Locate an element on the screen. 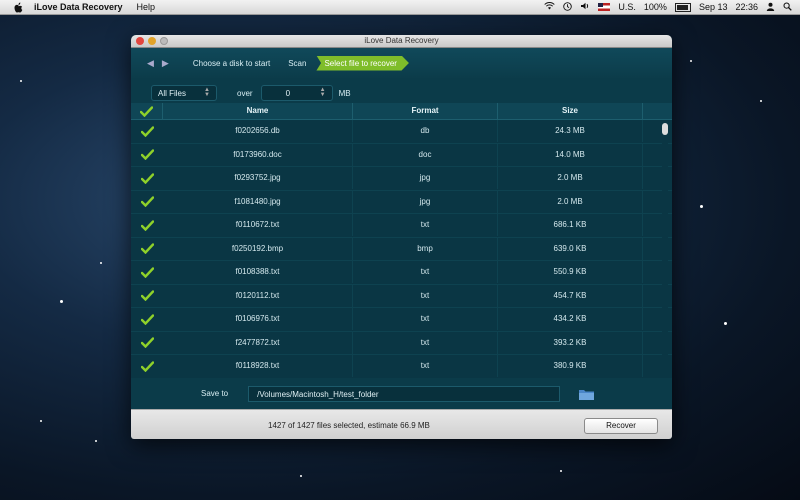 The image size is (800, 500). table-row: f0106976.txt txt 434.2 KB is located at coordinates (401, 320).